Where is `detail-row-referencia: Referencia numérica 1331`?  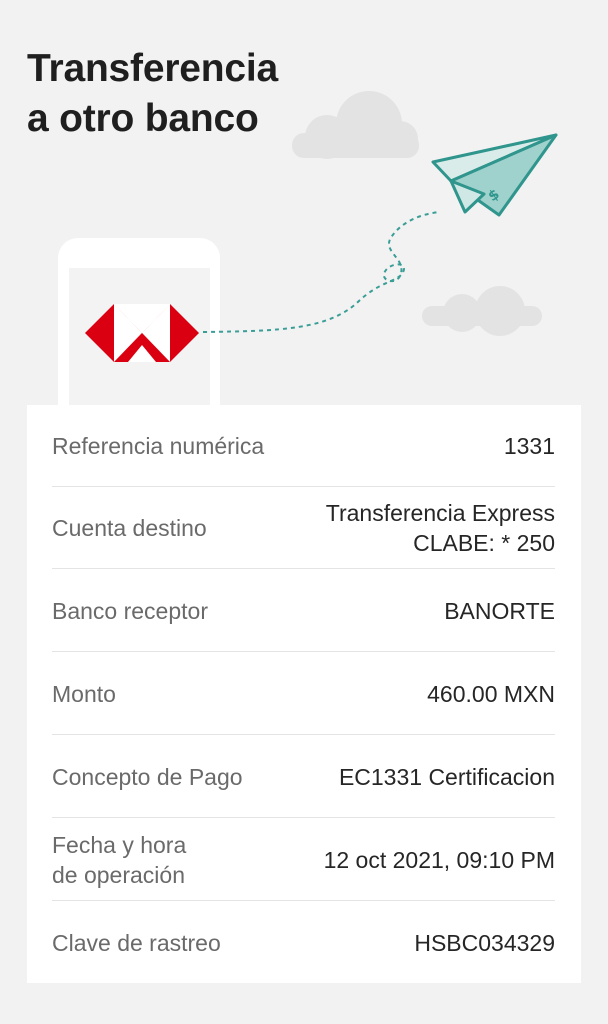
detail-row-referencia: Referencia numérica 1331 is located at coordinates (303, 446).